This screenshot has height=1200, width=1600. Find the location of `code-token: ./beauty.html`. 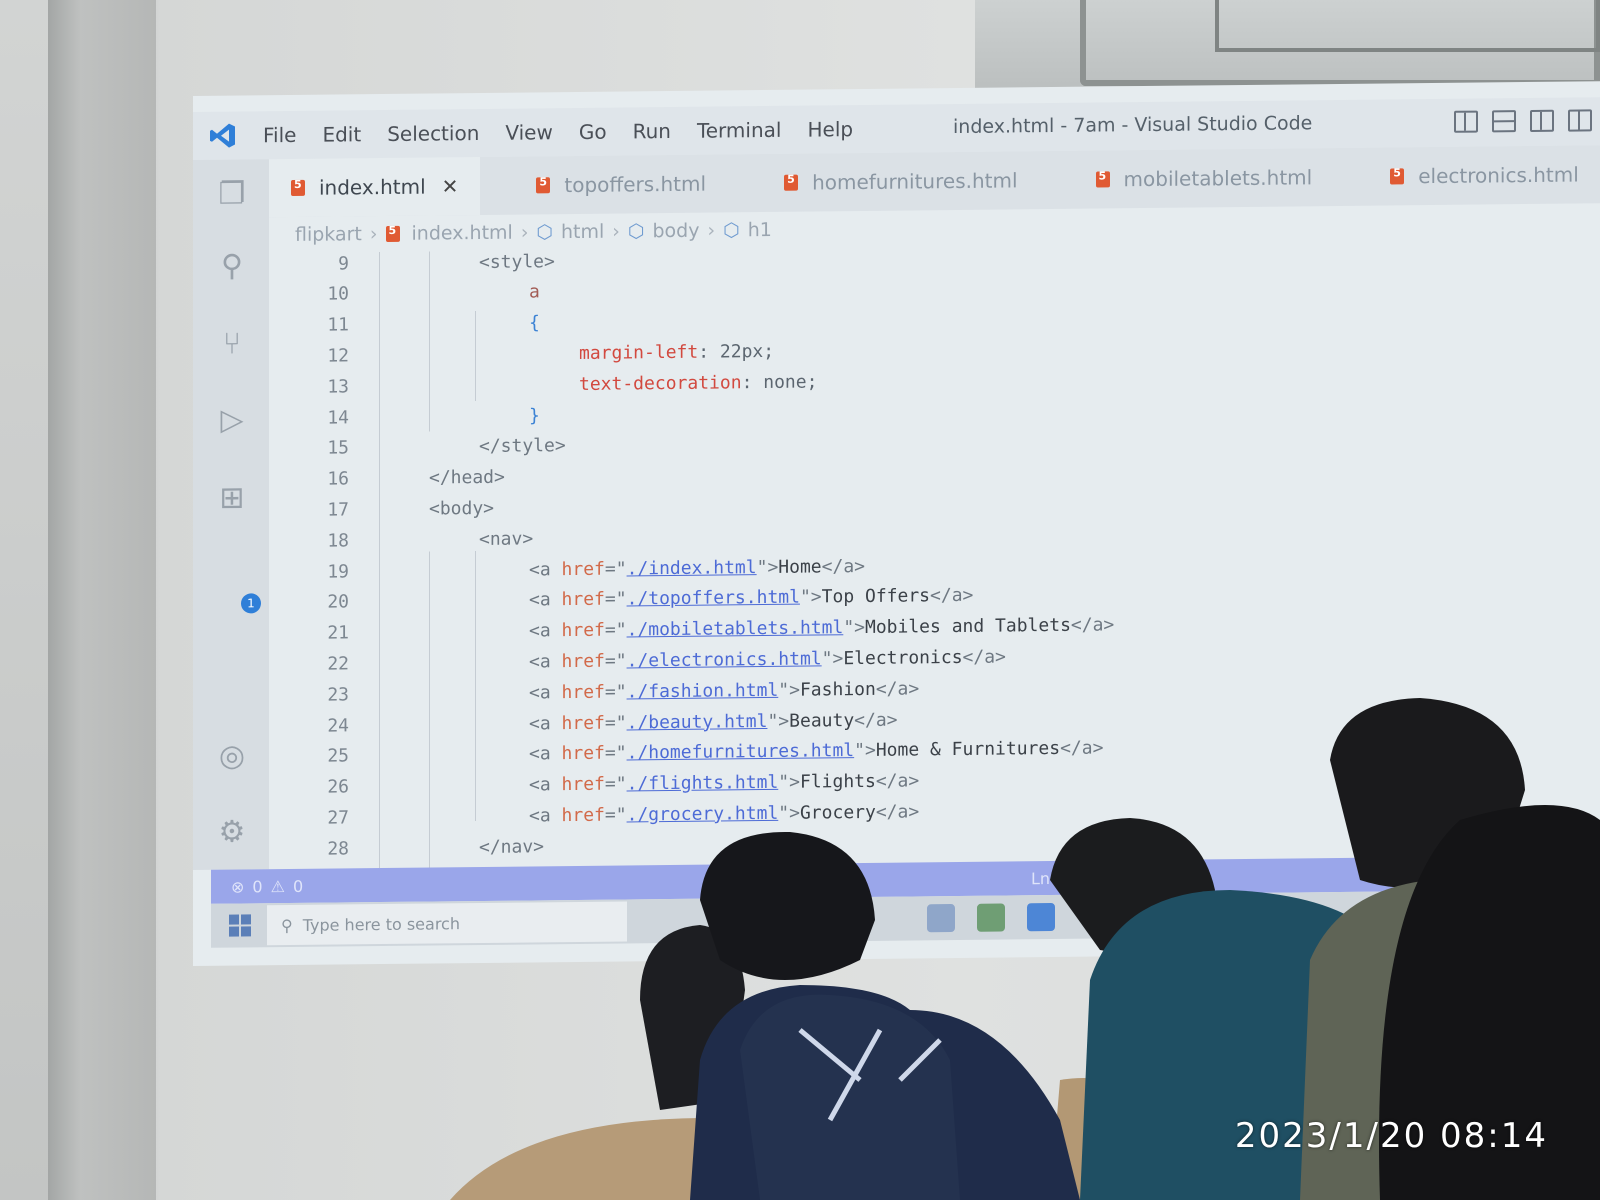

code-token: ./beauty.html is located at coordinates (697, 721).